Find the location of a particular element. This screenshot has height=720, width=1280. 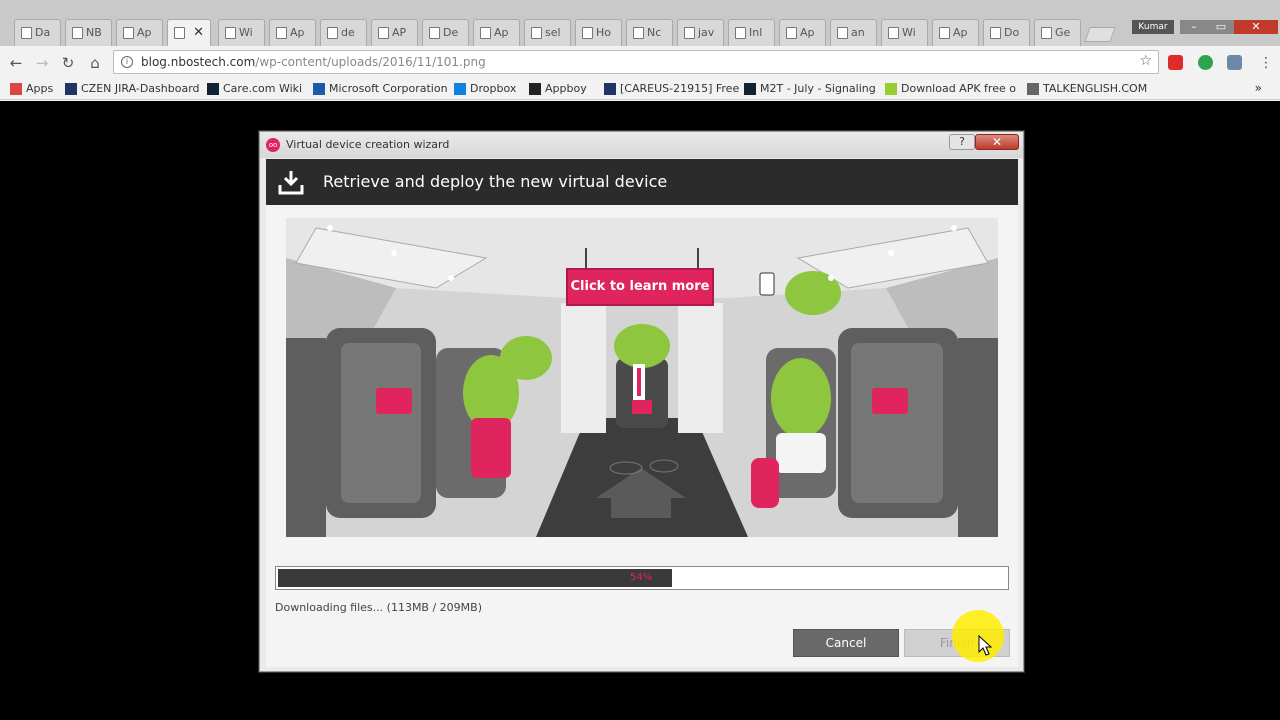

browser-tab: Inl is located at coordinates (751, 32).